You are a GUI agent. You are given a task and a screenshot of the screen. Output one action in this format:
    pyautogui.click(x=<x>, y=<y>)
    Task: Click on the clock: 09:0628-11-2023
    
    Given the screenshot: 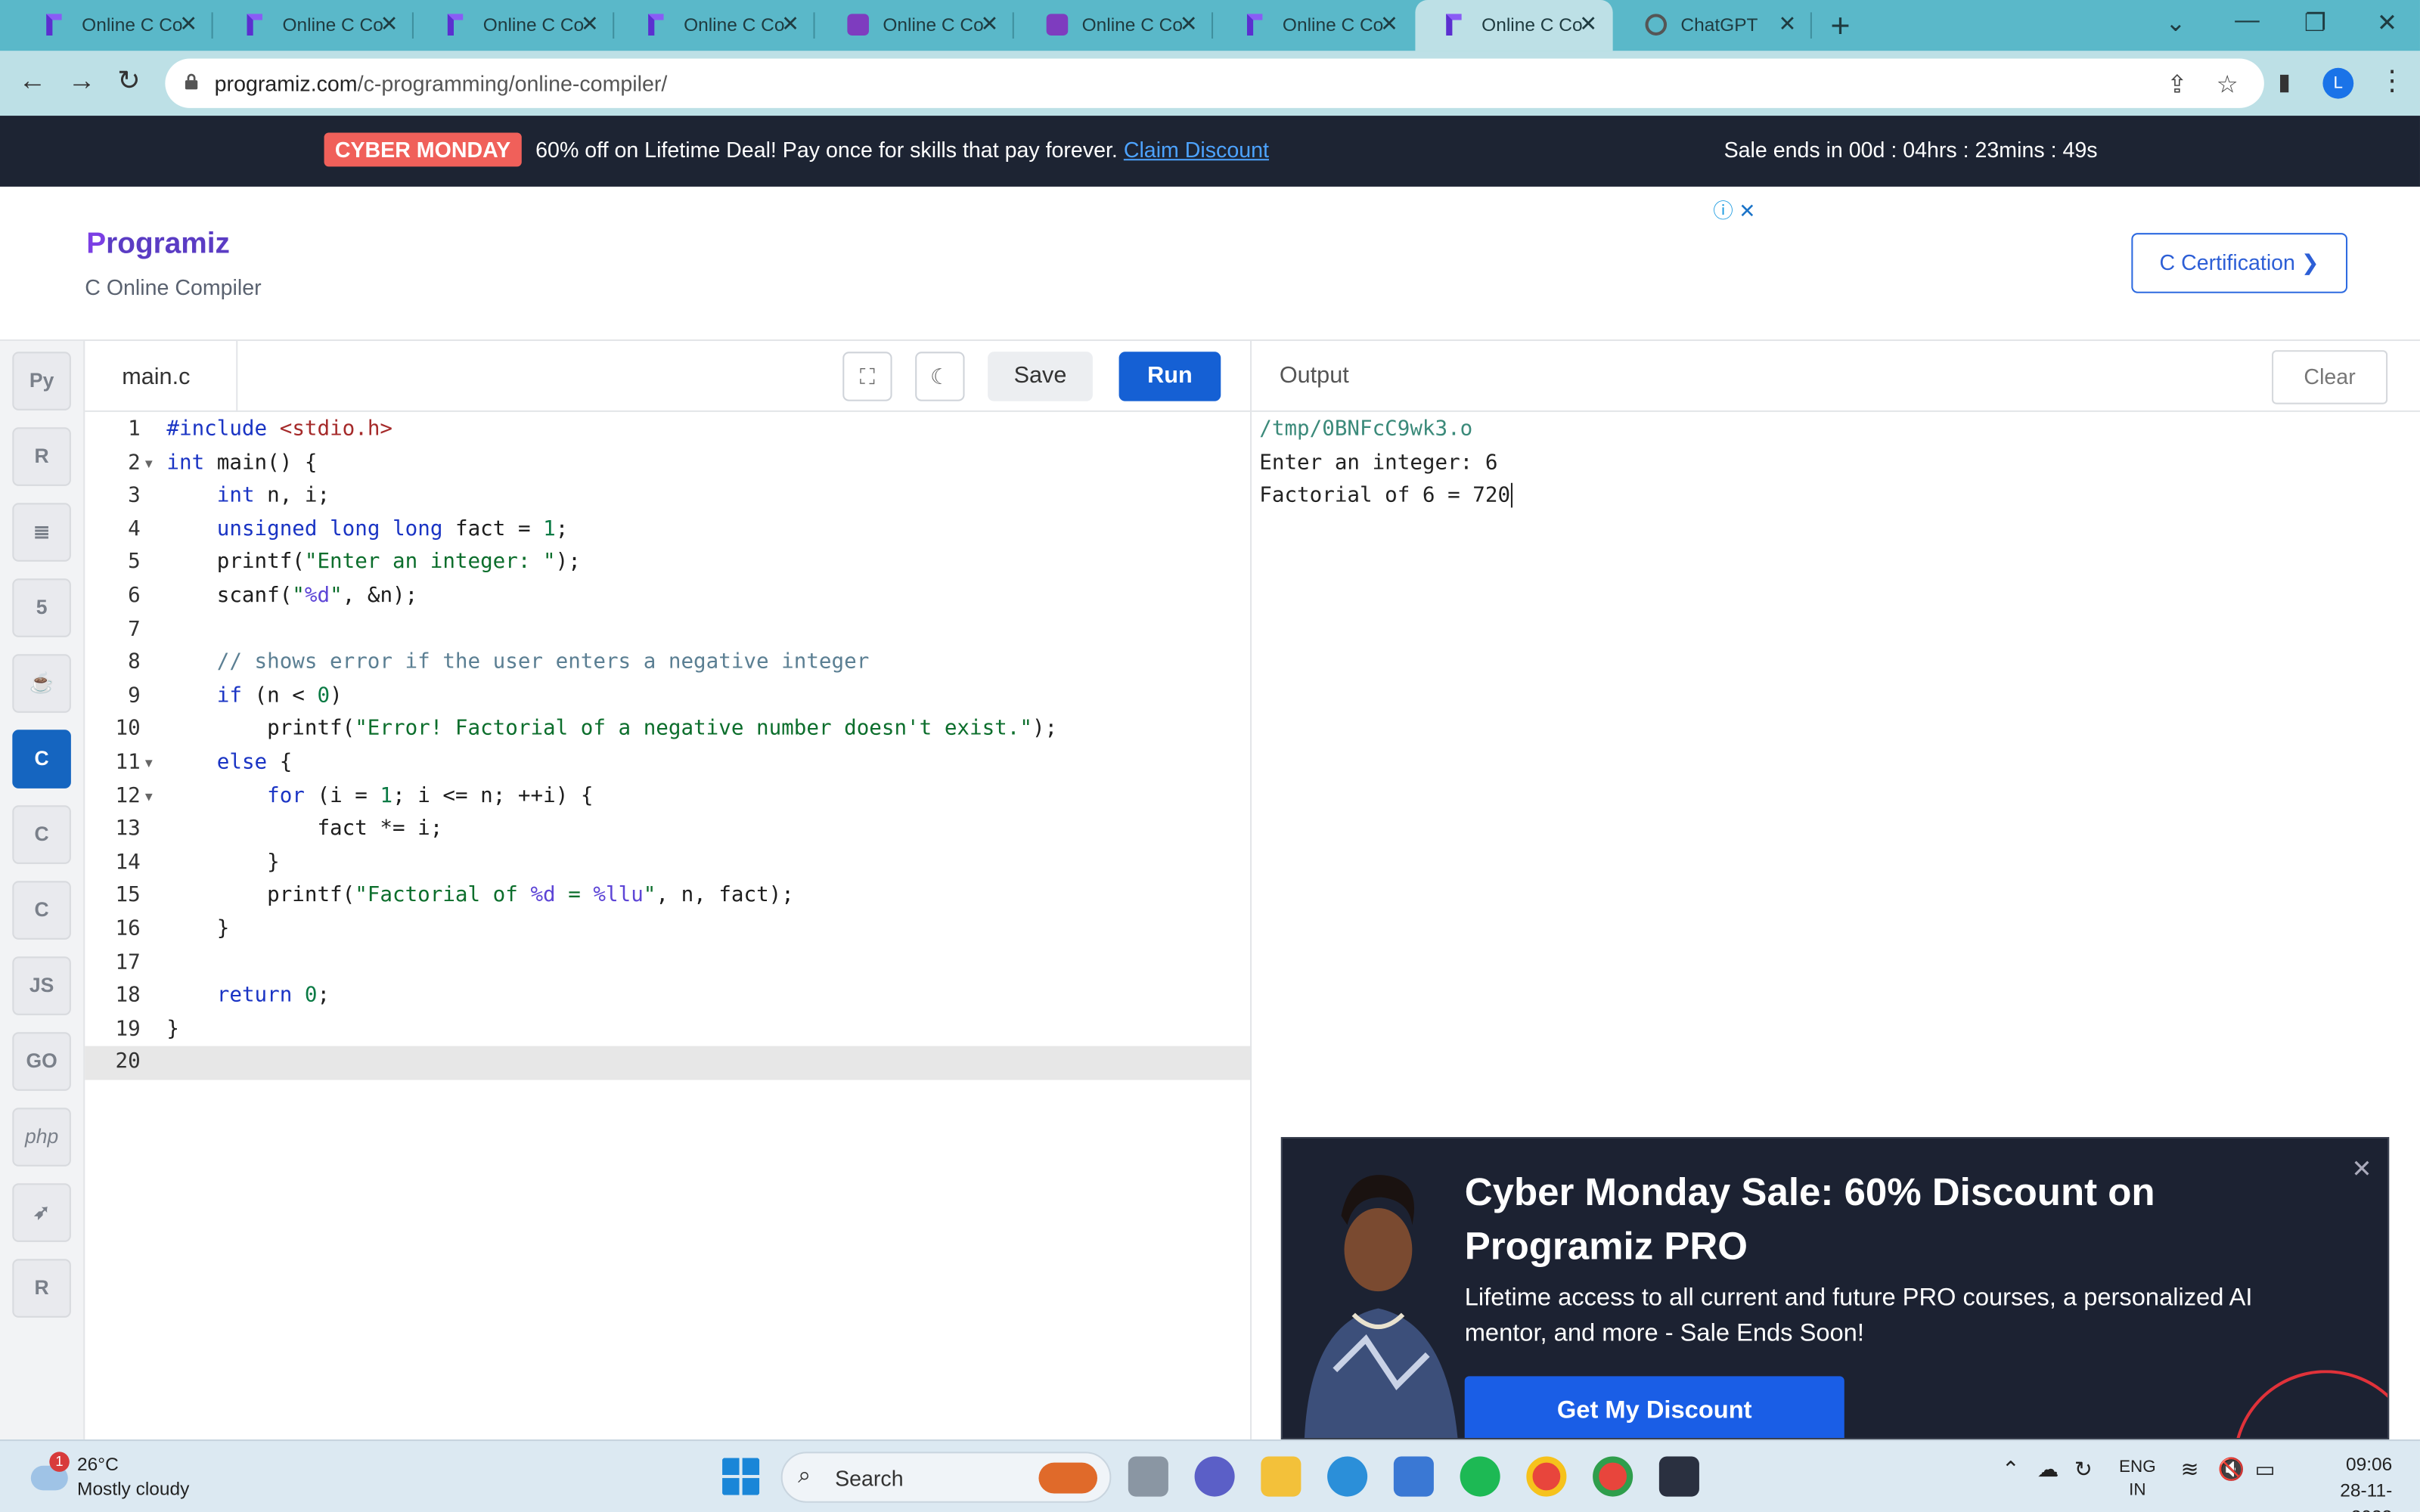 What is the action you would take?
    pyautogui.click(x=2346, y=1482)
    